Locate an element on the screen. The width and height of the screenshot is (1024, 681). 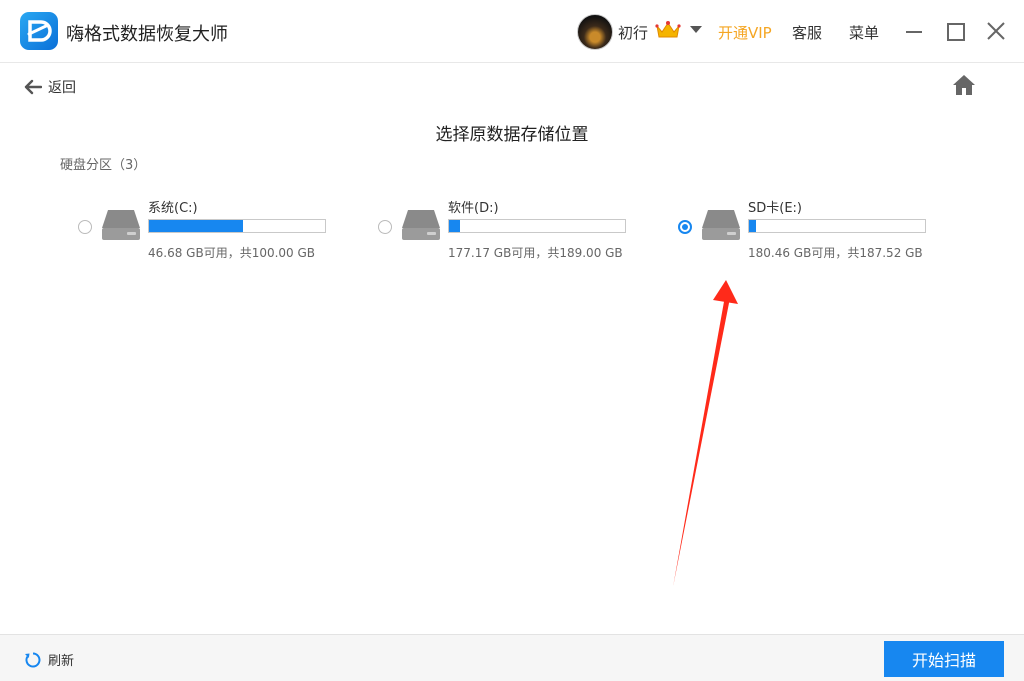
refresh-icon is located at coordinates (33, 659).